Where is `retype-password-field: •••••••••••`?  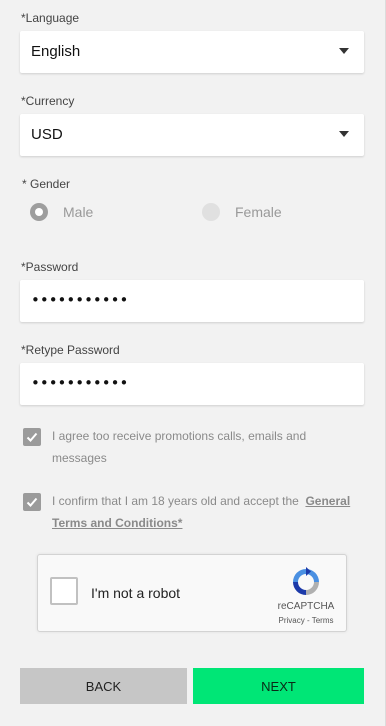
retype-password-field: ••••••••••• is located at coordinates (192, 384).